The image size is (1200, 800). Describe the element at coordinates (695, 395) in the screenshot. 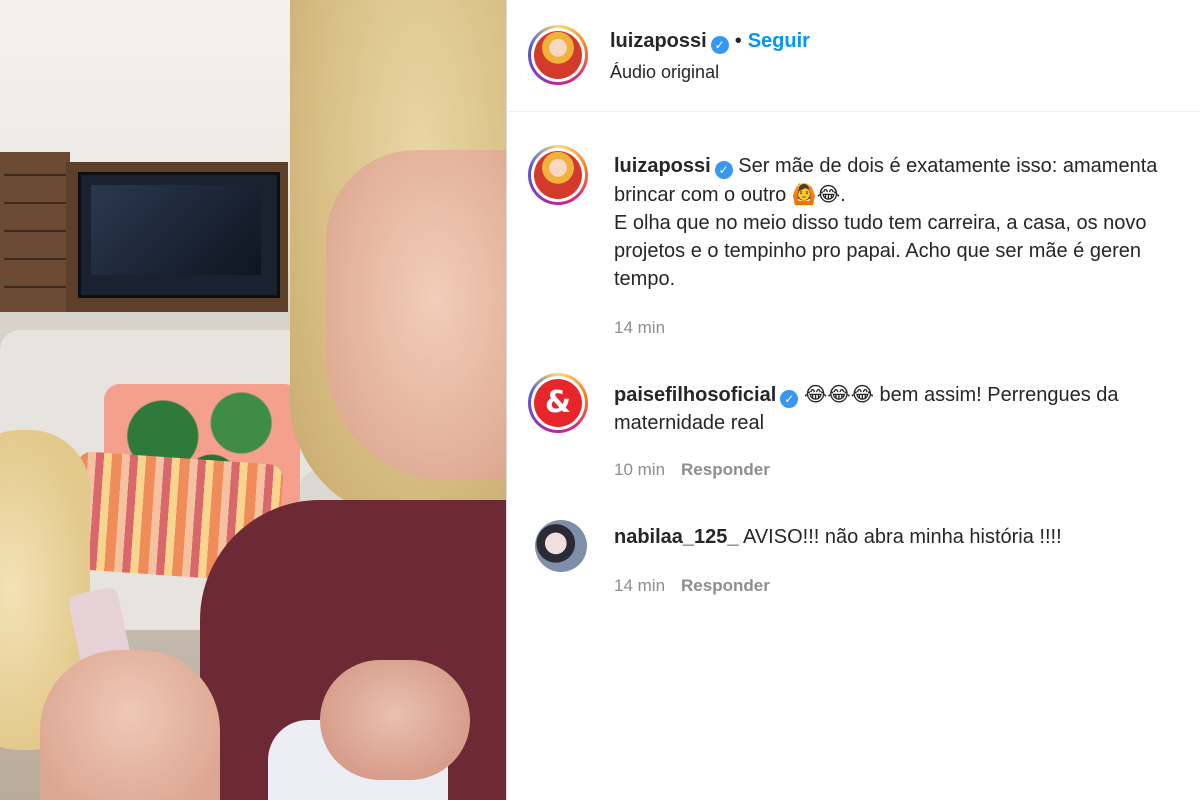

I see `comment-username: paisefilhosoficial` at that location.